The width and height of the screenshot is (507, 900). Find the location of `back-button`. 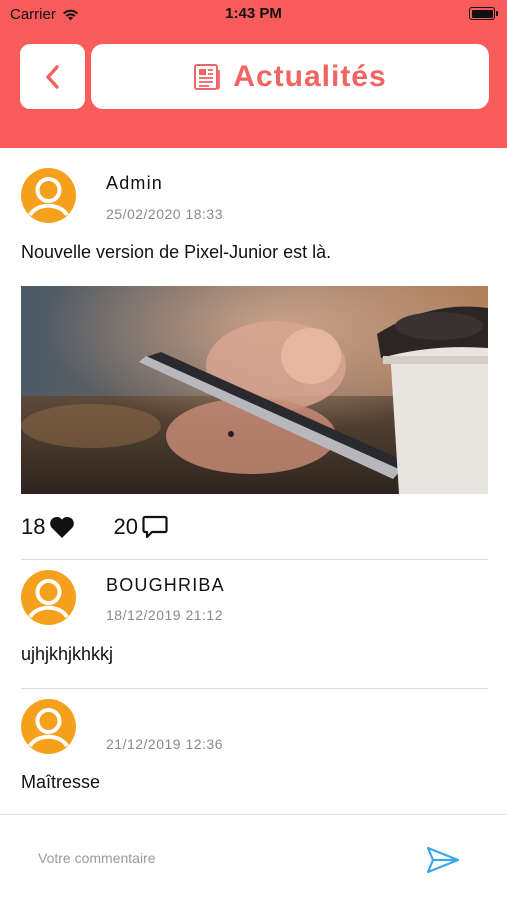

back-button is located at coordinates (52, 76).